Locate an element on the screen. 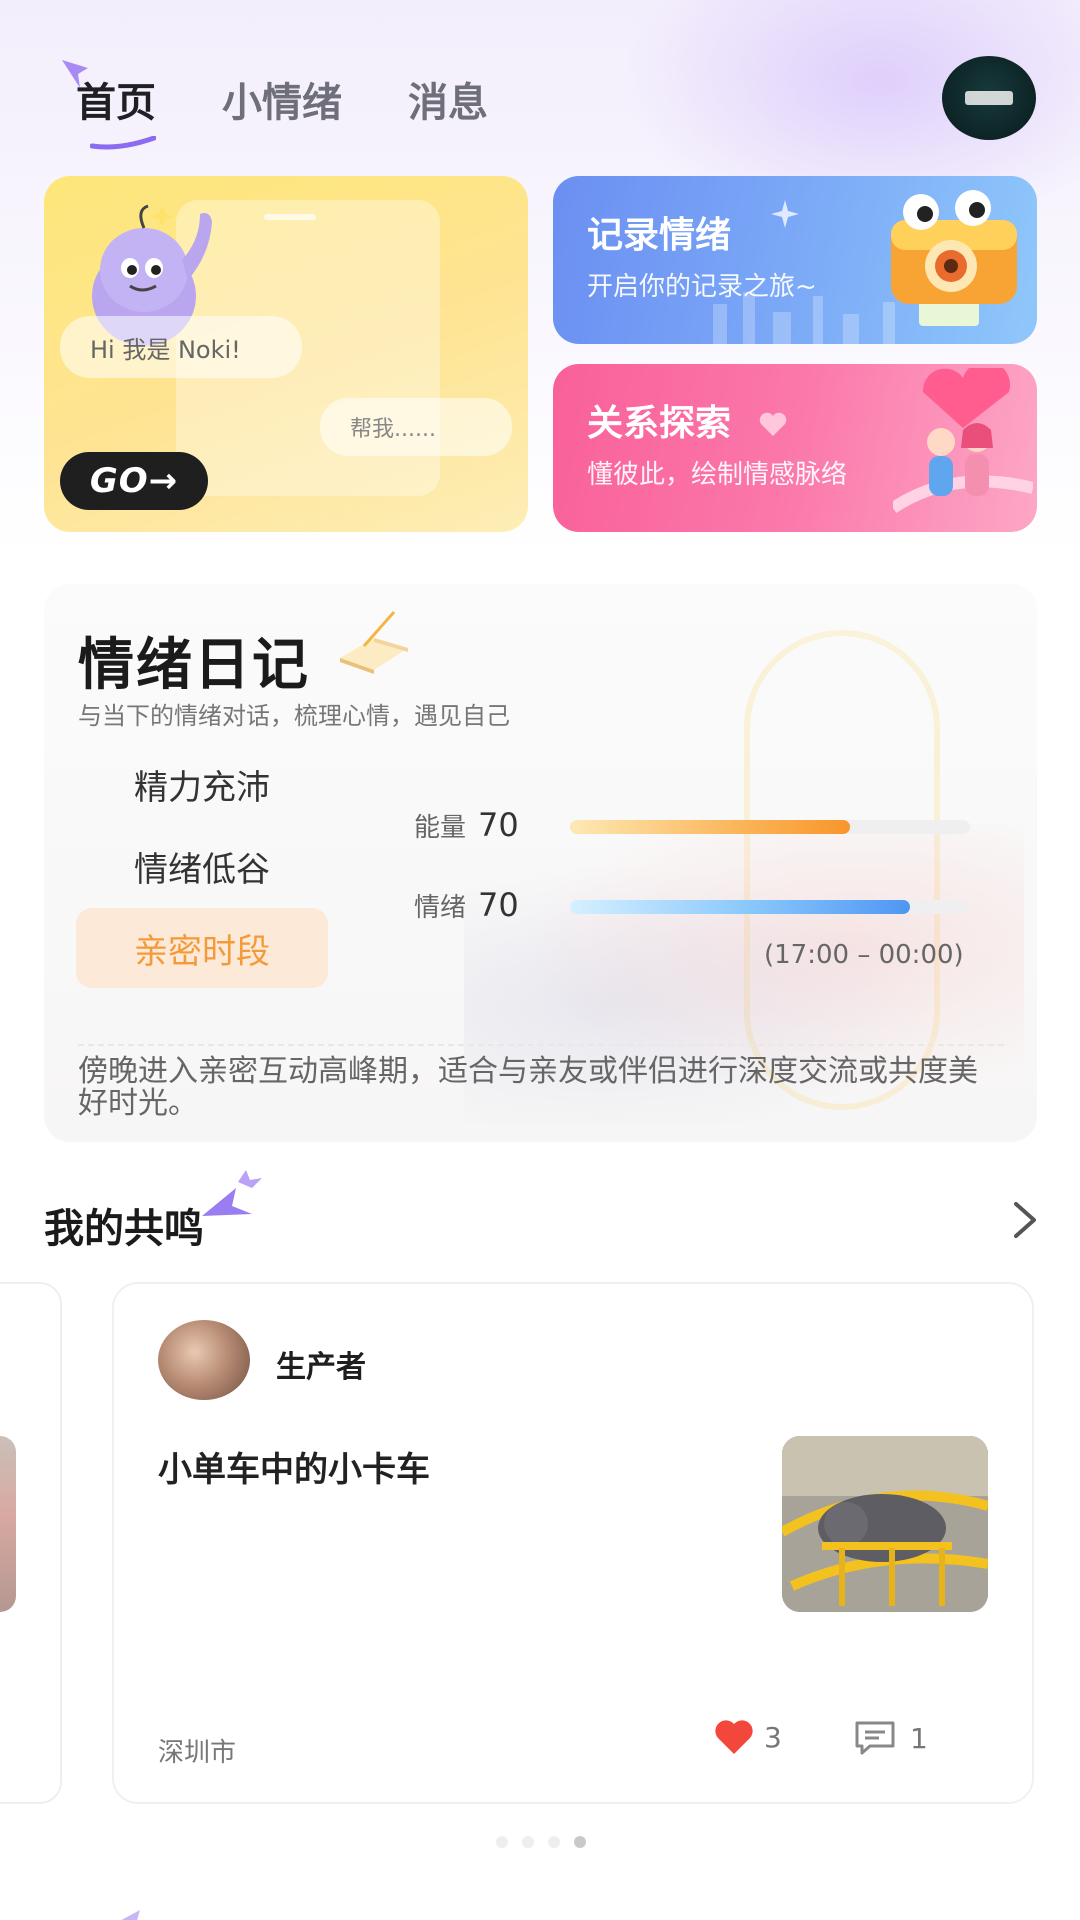  go-button: GO→ is located at coordinates (134, 481).